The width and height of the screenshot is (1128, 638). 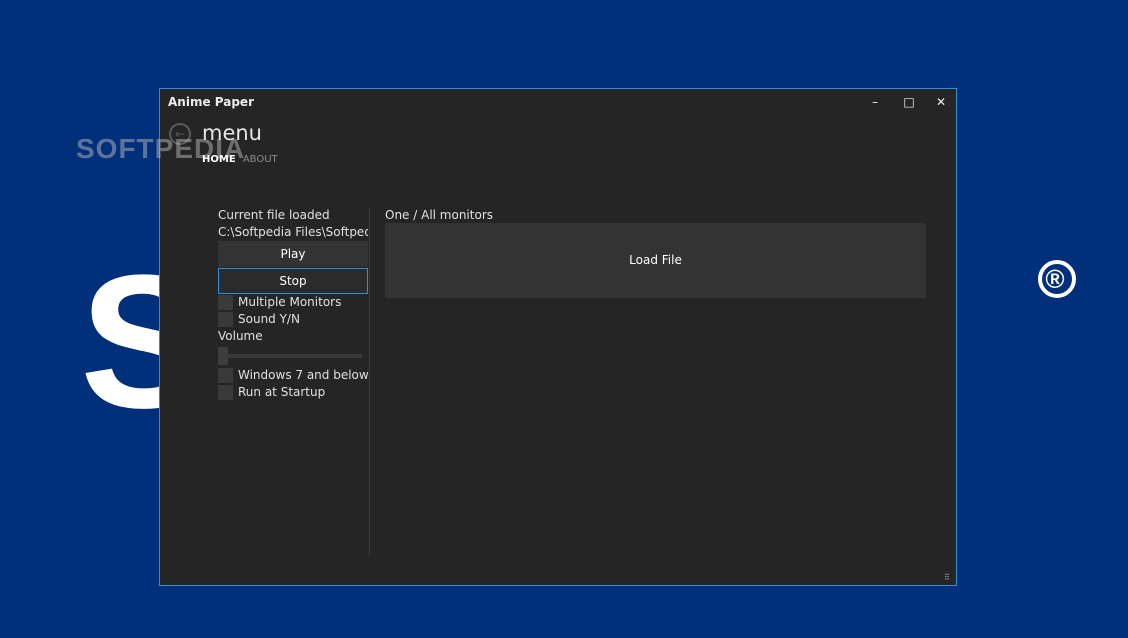 What do you see at coordinates (282, 392) in the screenshot?
I see `checkbox-label: Run at Startup` at bounding box center [282, 392].